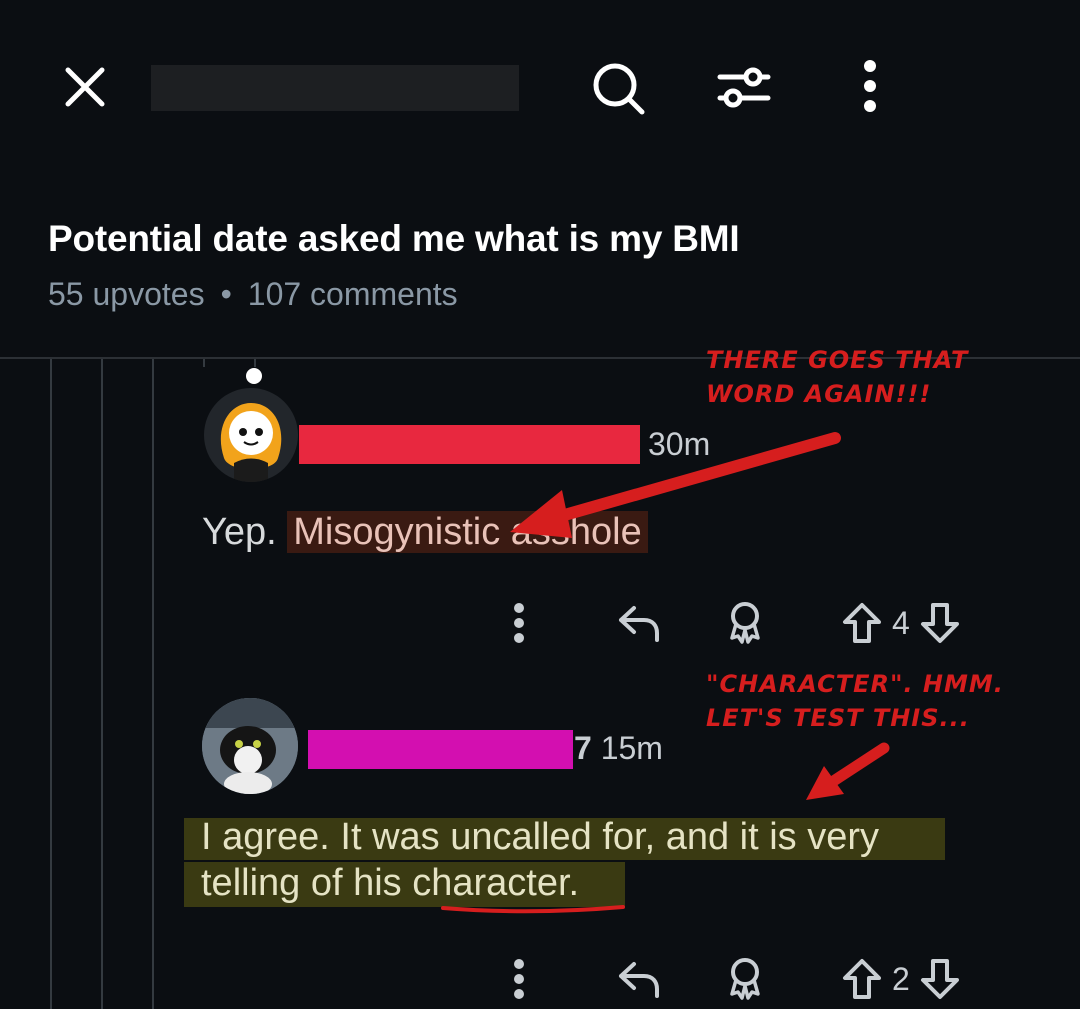  I want to click on vote-count: 4, so click(901, 622).